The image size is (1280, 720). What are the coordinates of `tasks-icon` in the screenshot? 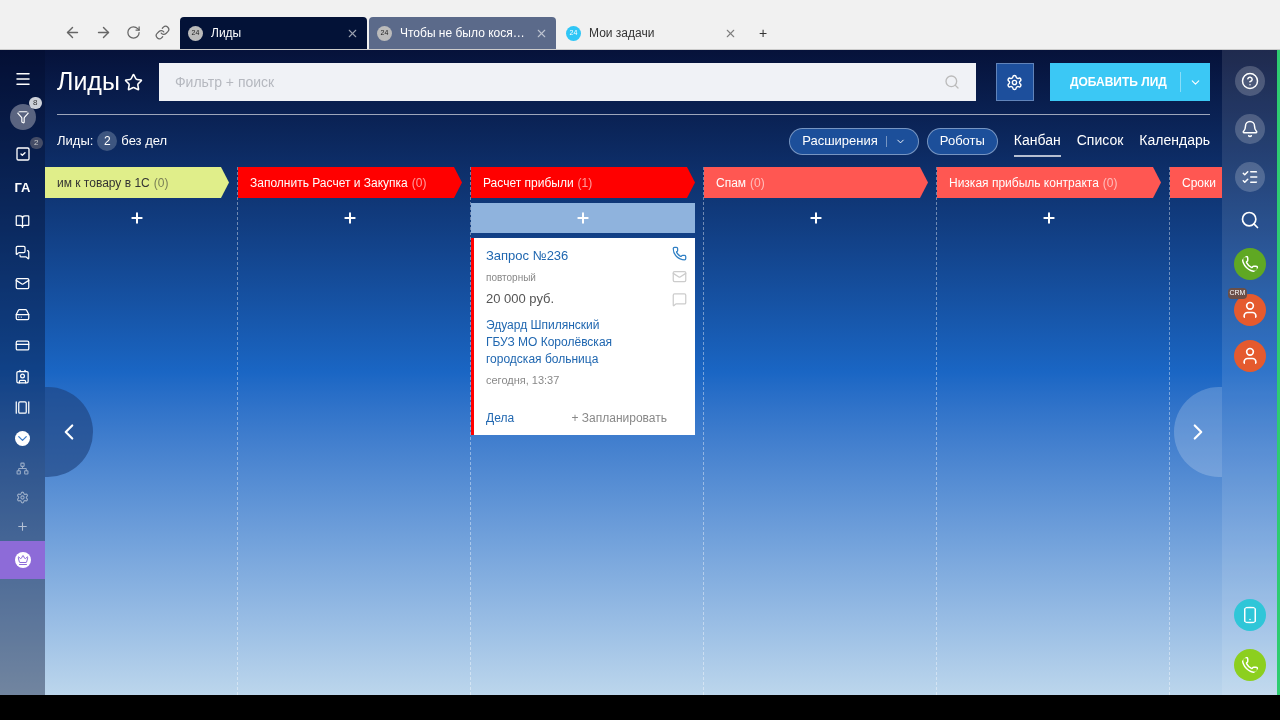 It's located at (22, 154).